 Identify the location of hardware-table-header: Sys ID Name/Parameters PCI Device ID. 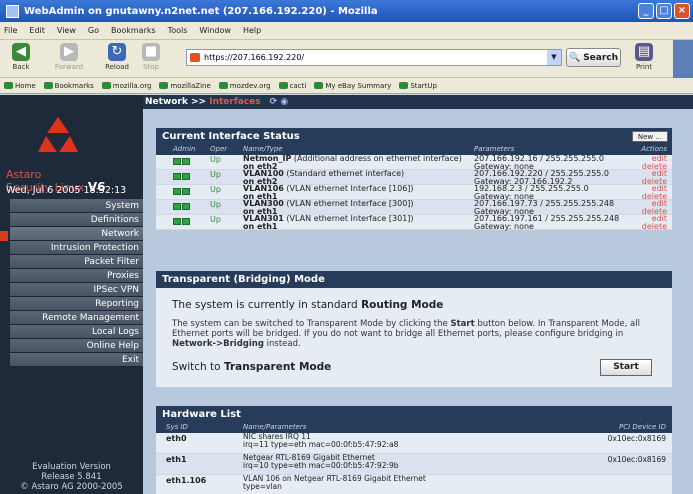
(414, 428).